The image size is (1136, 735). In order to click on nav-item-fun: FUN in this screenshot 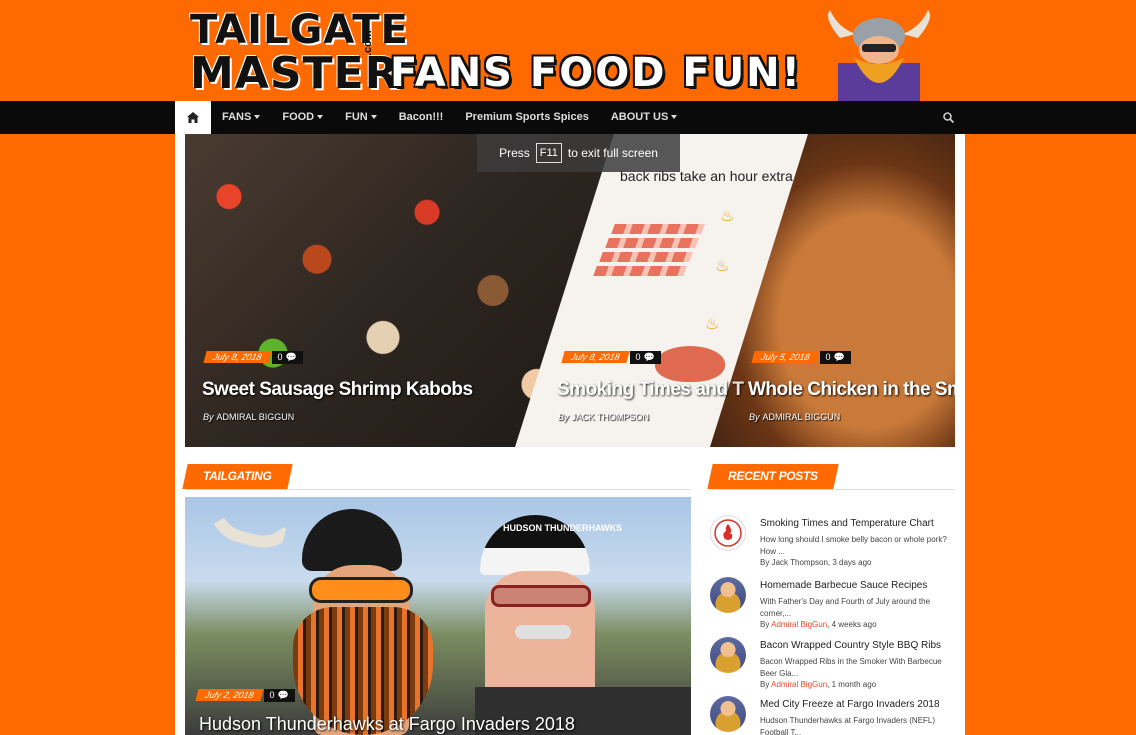, I will do `click(361, 117)`.